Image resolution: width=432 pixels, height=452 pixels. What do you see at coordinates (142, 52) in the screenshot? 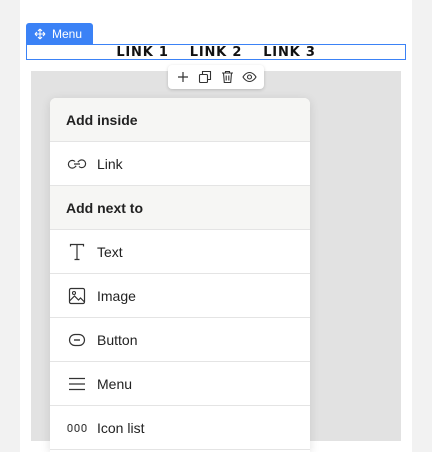
I see `menu-link-1: LINK 1` at bounding box center [142, 52].